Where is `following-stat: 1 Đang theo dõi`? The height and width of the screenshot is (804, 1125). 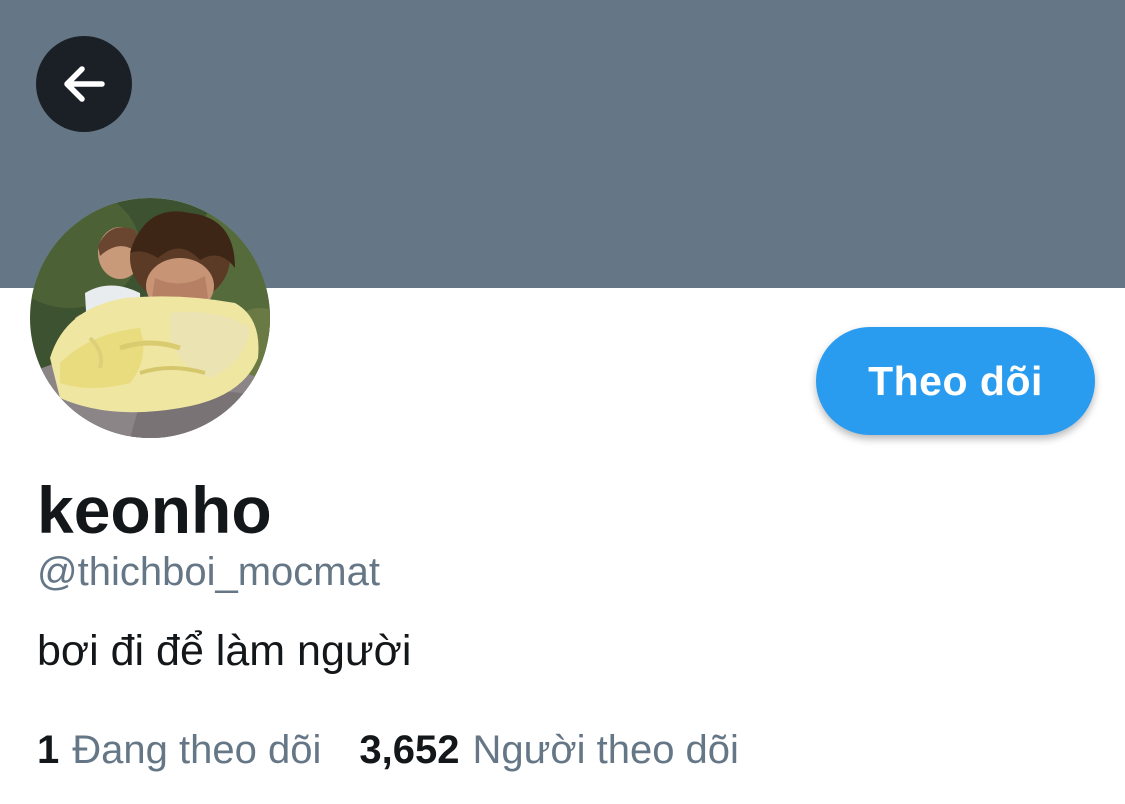
following-stat: 1 Đang theo dõi is located at coordinates (179, 750).